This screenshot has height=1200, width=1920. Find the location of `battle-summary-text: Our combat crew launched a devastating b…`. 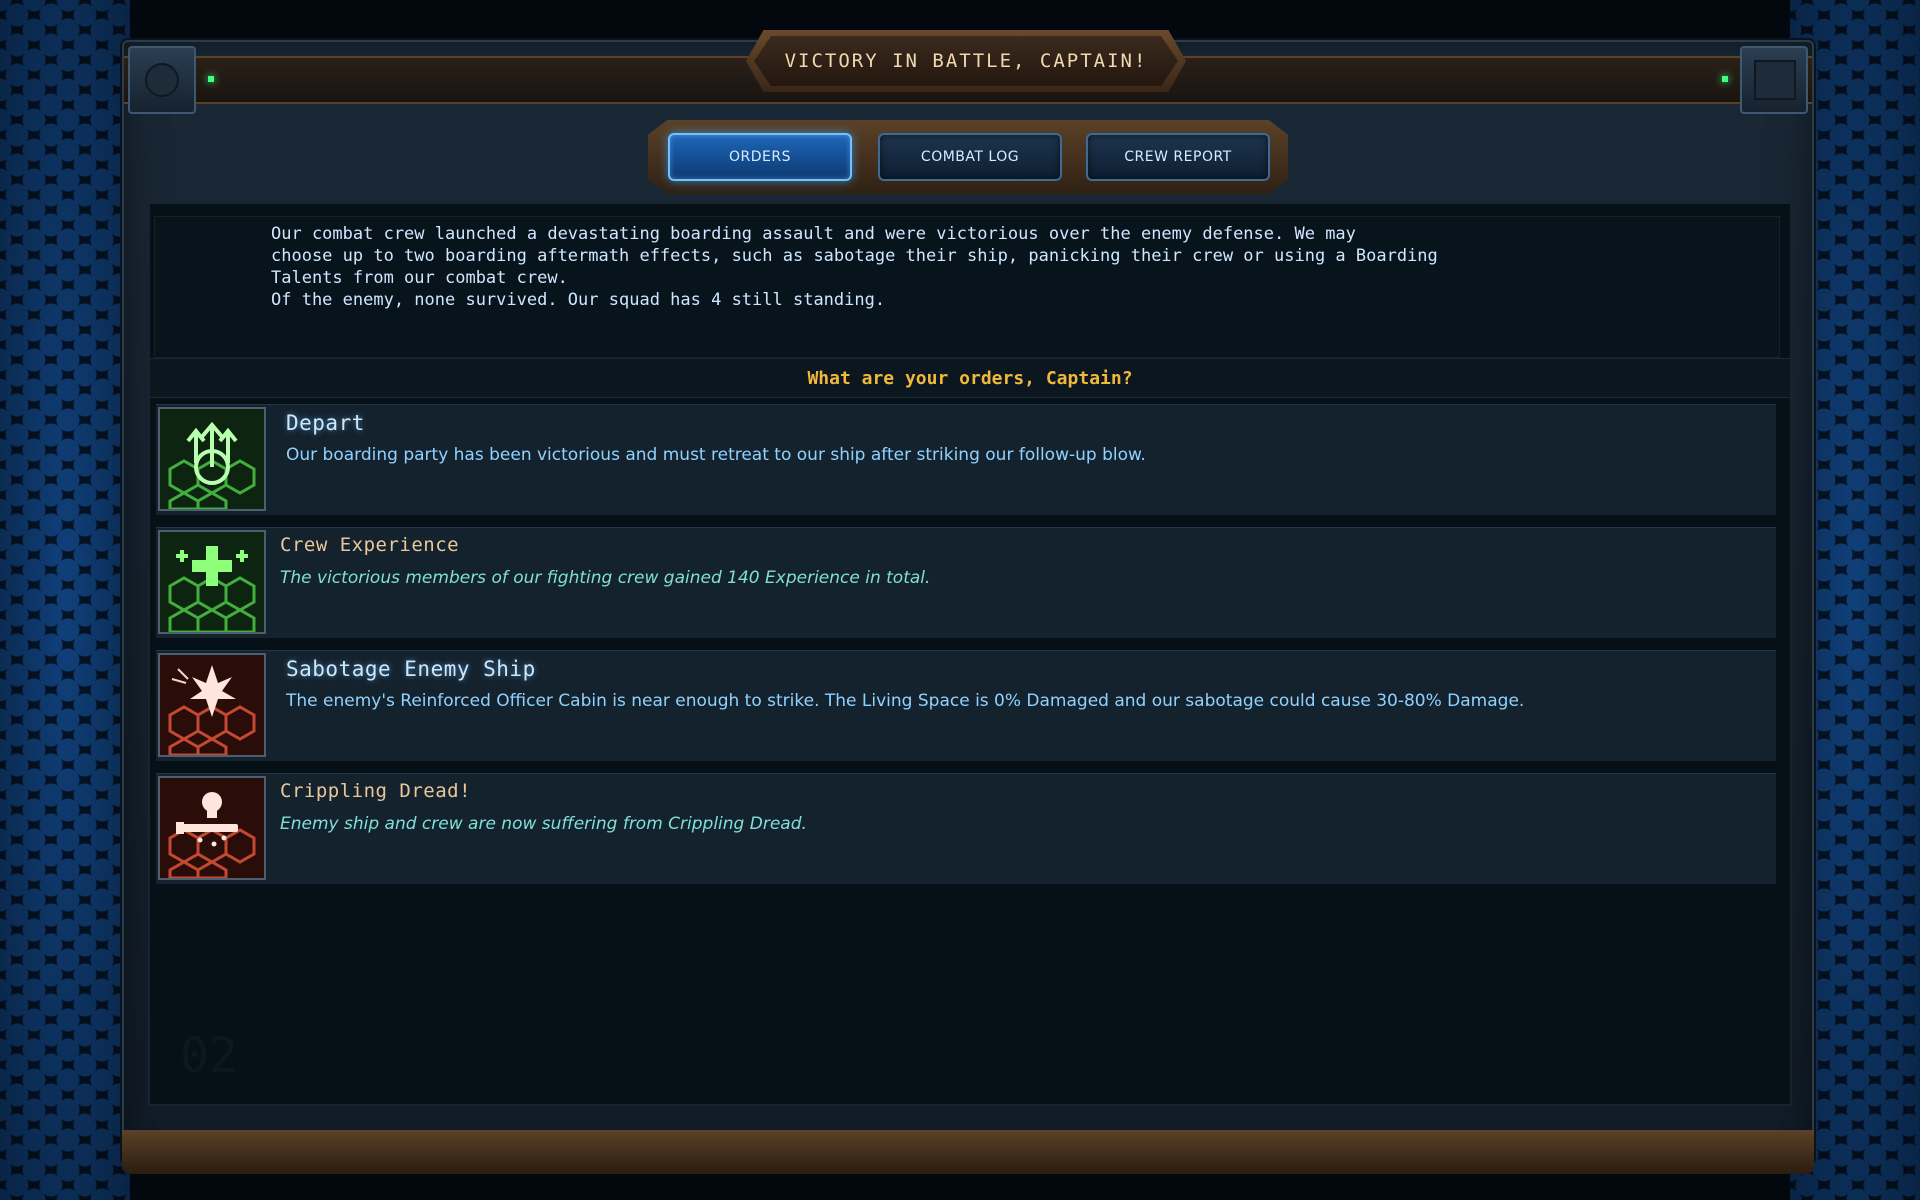

battle-summary-text: Our combat crew launched a devastating b… is located at coordinates (991, 267).